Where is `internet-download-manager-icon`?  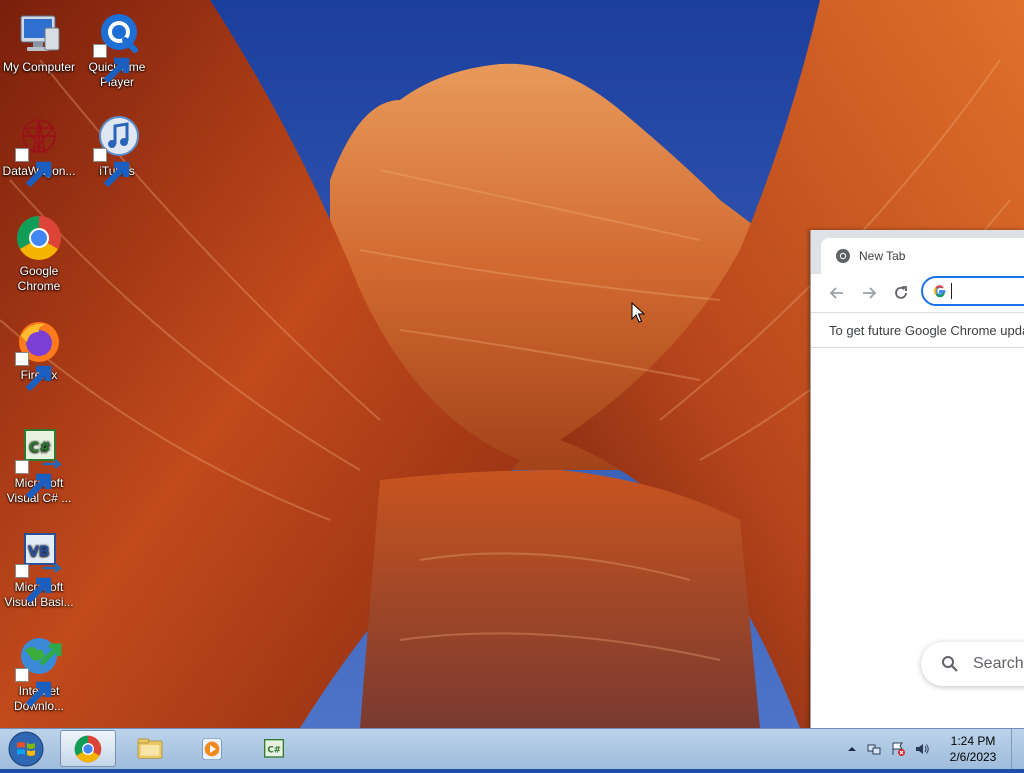
internet-download-manager-icon is located at coordinates (39, 671).